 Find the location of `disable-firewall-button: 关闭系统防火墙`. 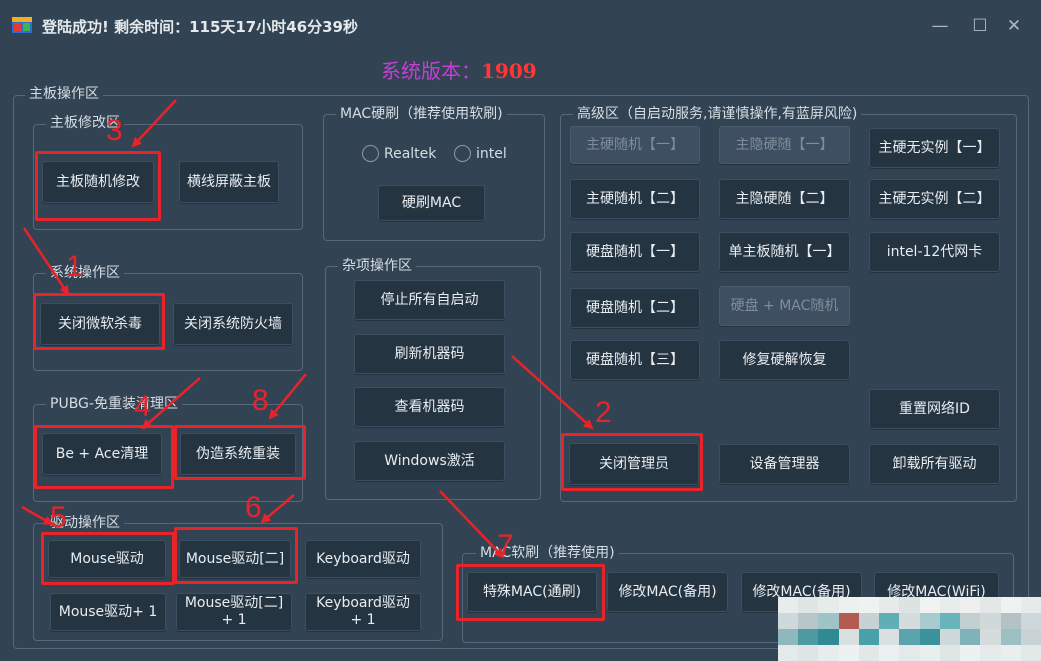

disable-firewall-button: 关闭系统防火墙 is located at coordinates (233, 324).